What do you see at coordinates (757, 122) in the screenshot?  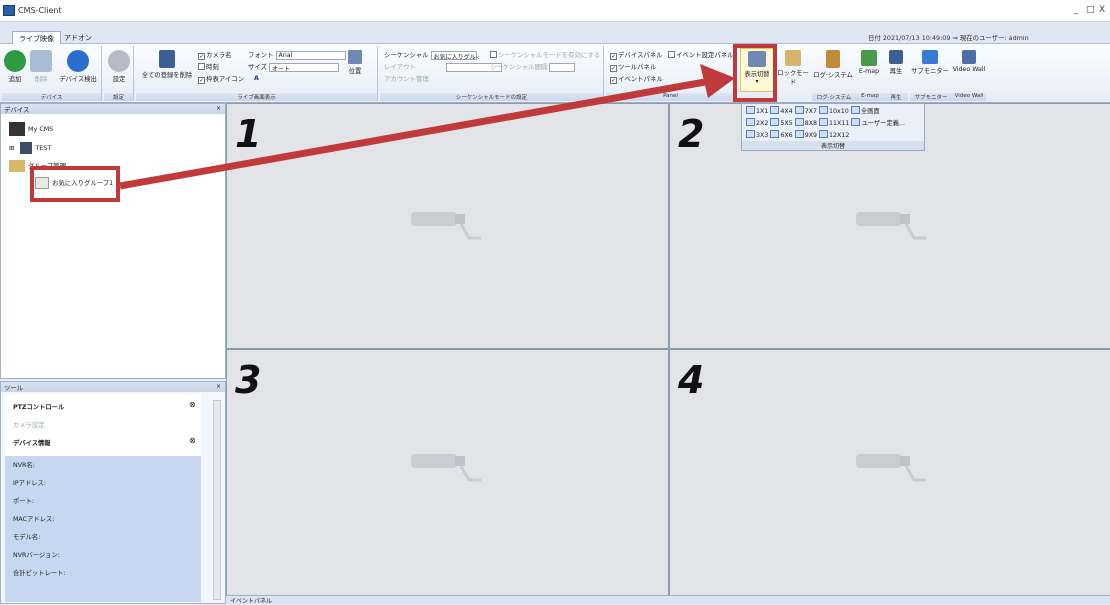 I see `layout-2x2: 2X2` at bounding box center [757, 122].